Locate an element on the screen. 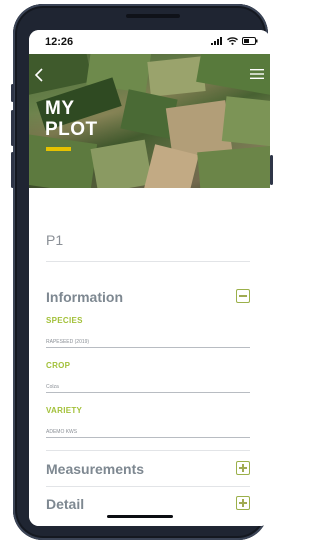 Image resolution: width=320 pixels, height=546 pixels. section-title-information: Information is located at coordinates (84, 297).